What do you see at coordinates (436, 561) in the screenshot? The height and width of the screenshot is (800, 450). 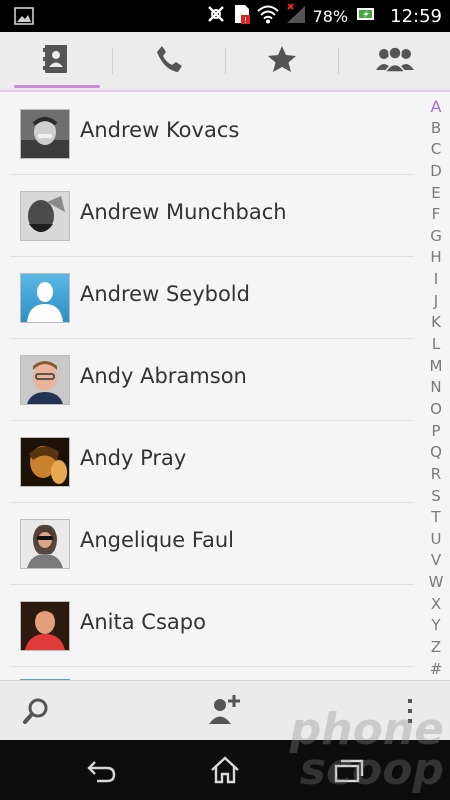 I see `index-letter: V` at bounding box center [436, 561].